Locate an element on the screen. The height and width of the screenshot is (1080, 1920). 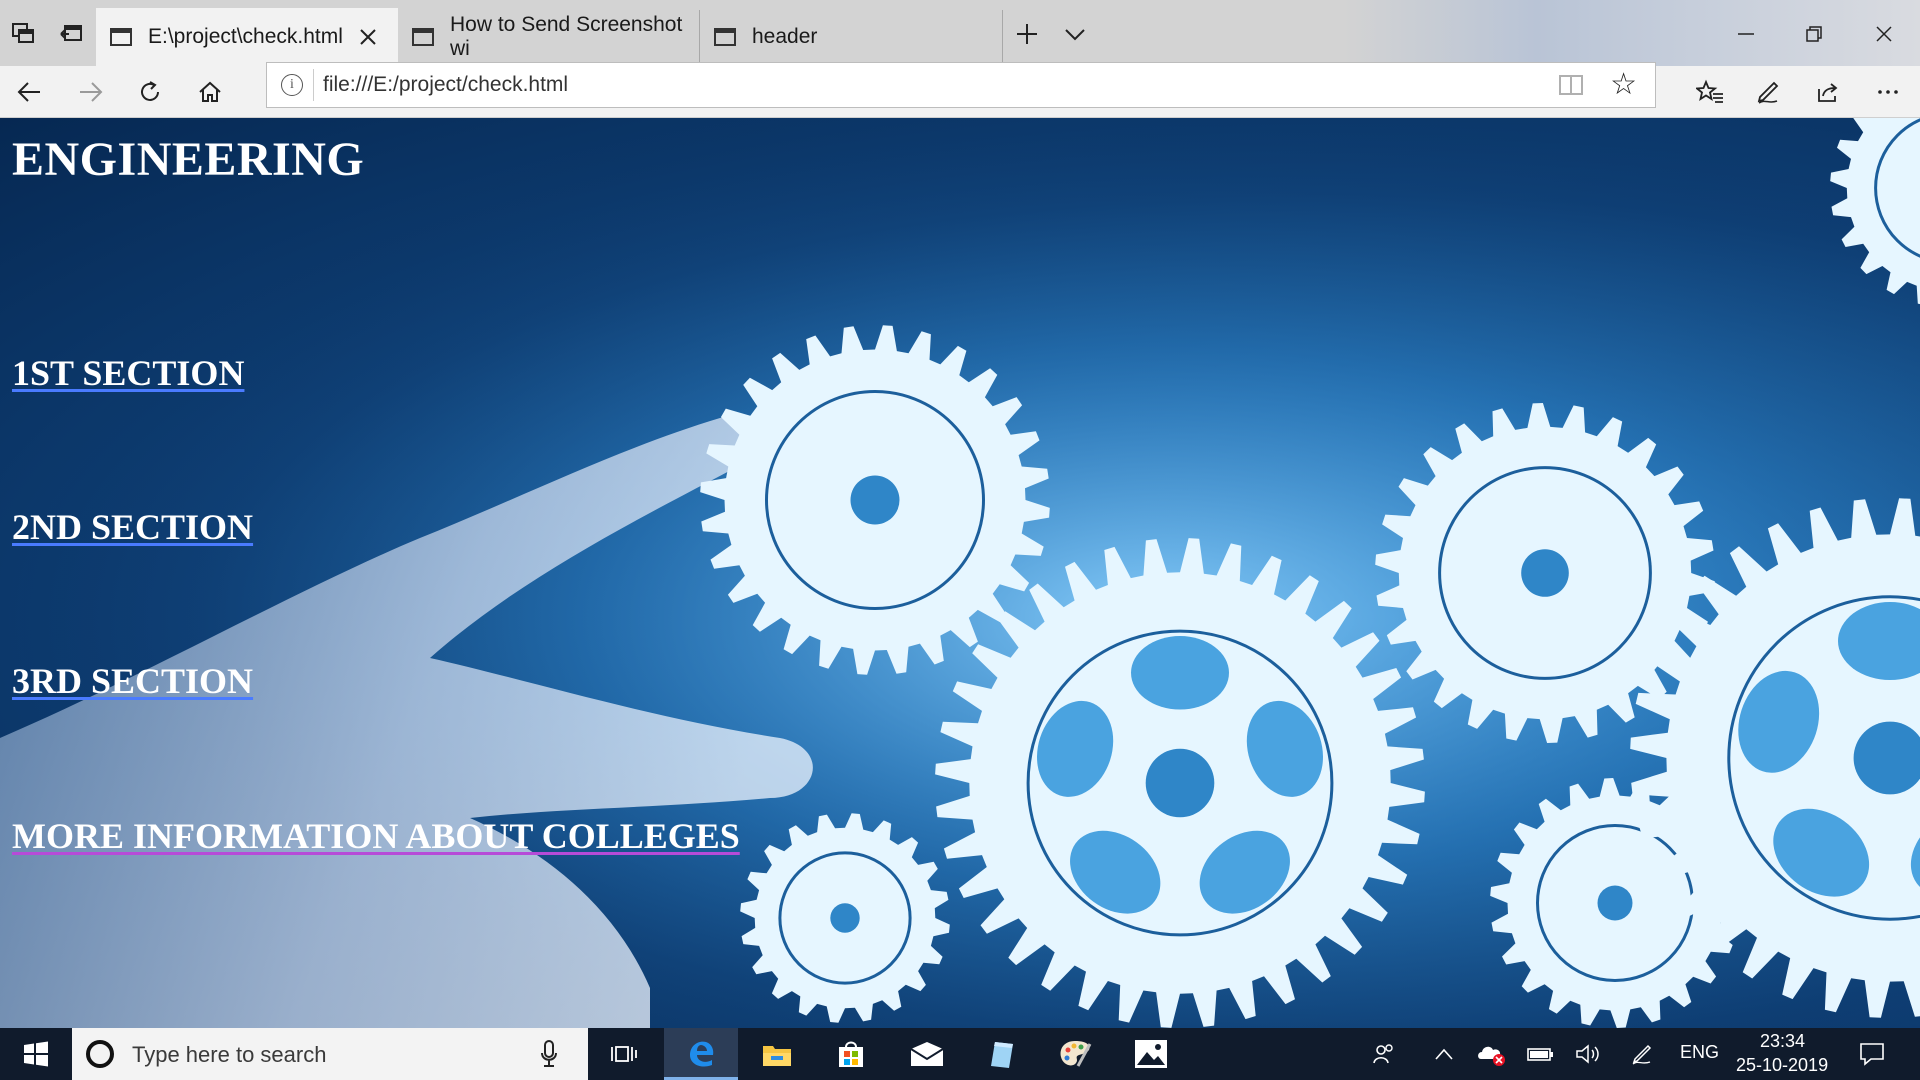
close-tab-icon is located at coordinates (368, 37).